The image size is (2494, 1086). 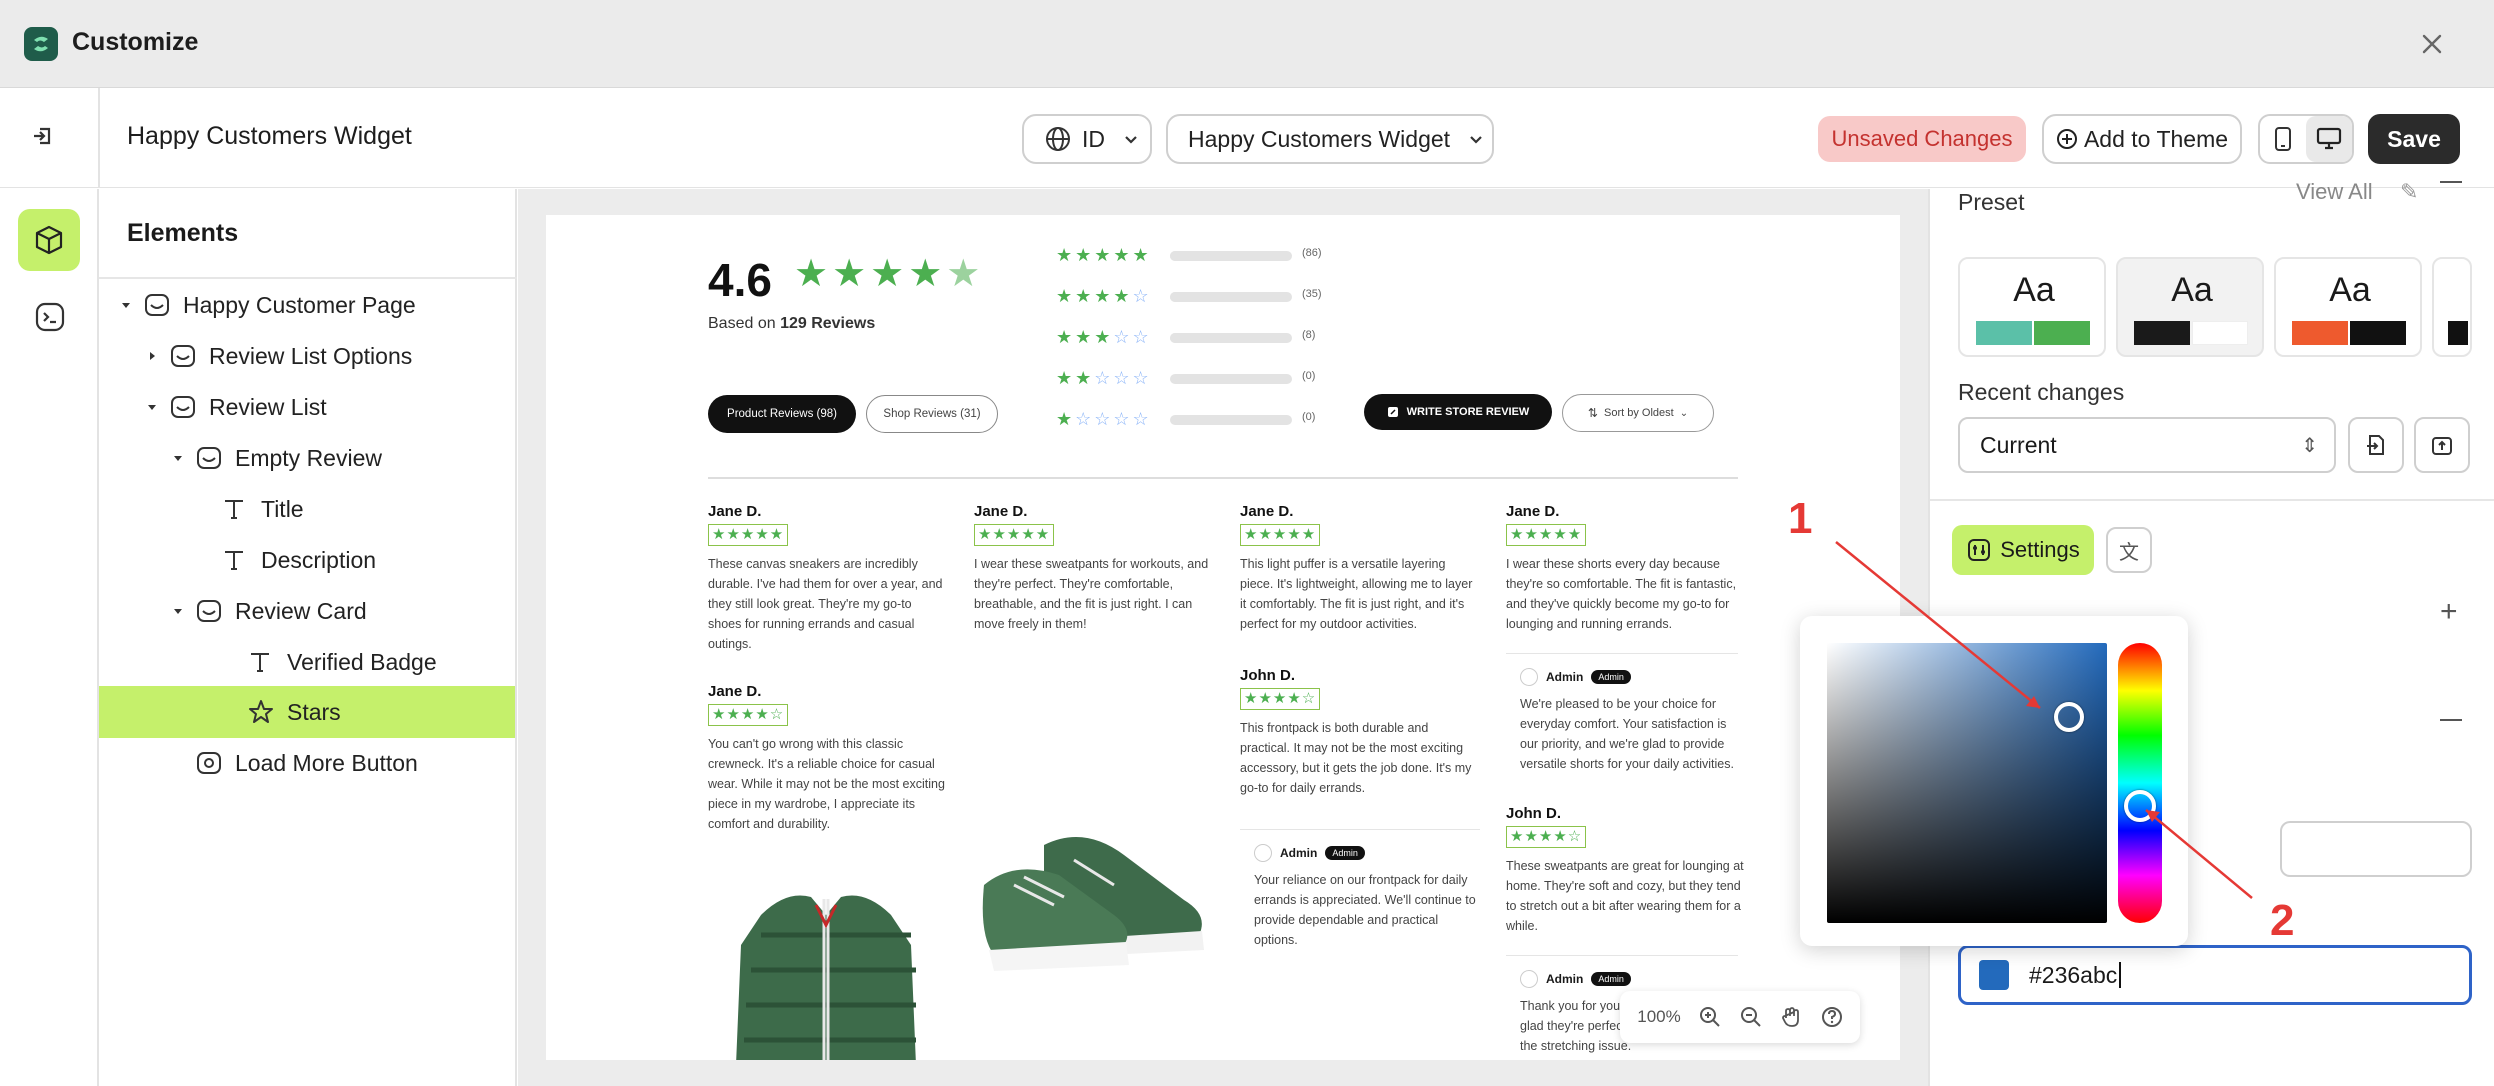 I want to click on annotation-arrows, so click(x=2044, y=720).